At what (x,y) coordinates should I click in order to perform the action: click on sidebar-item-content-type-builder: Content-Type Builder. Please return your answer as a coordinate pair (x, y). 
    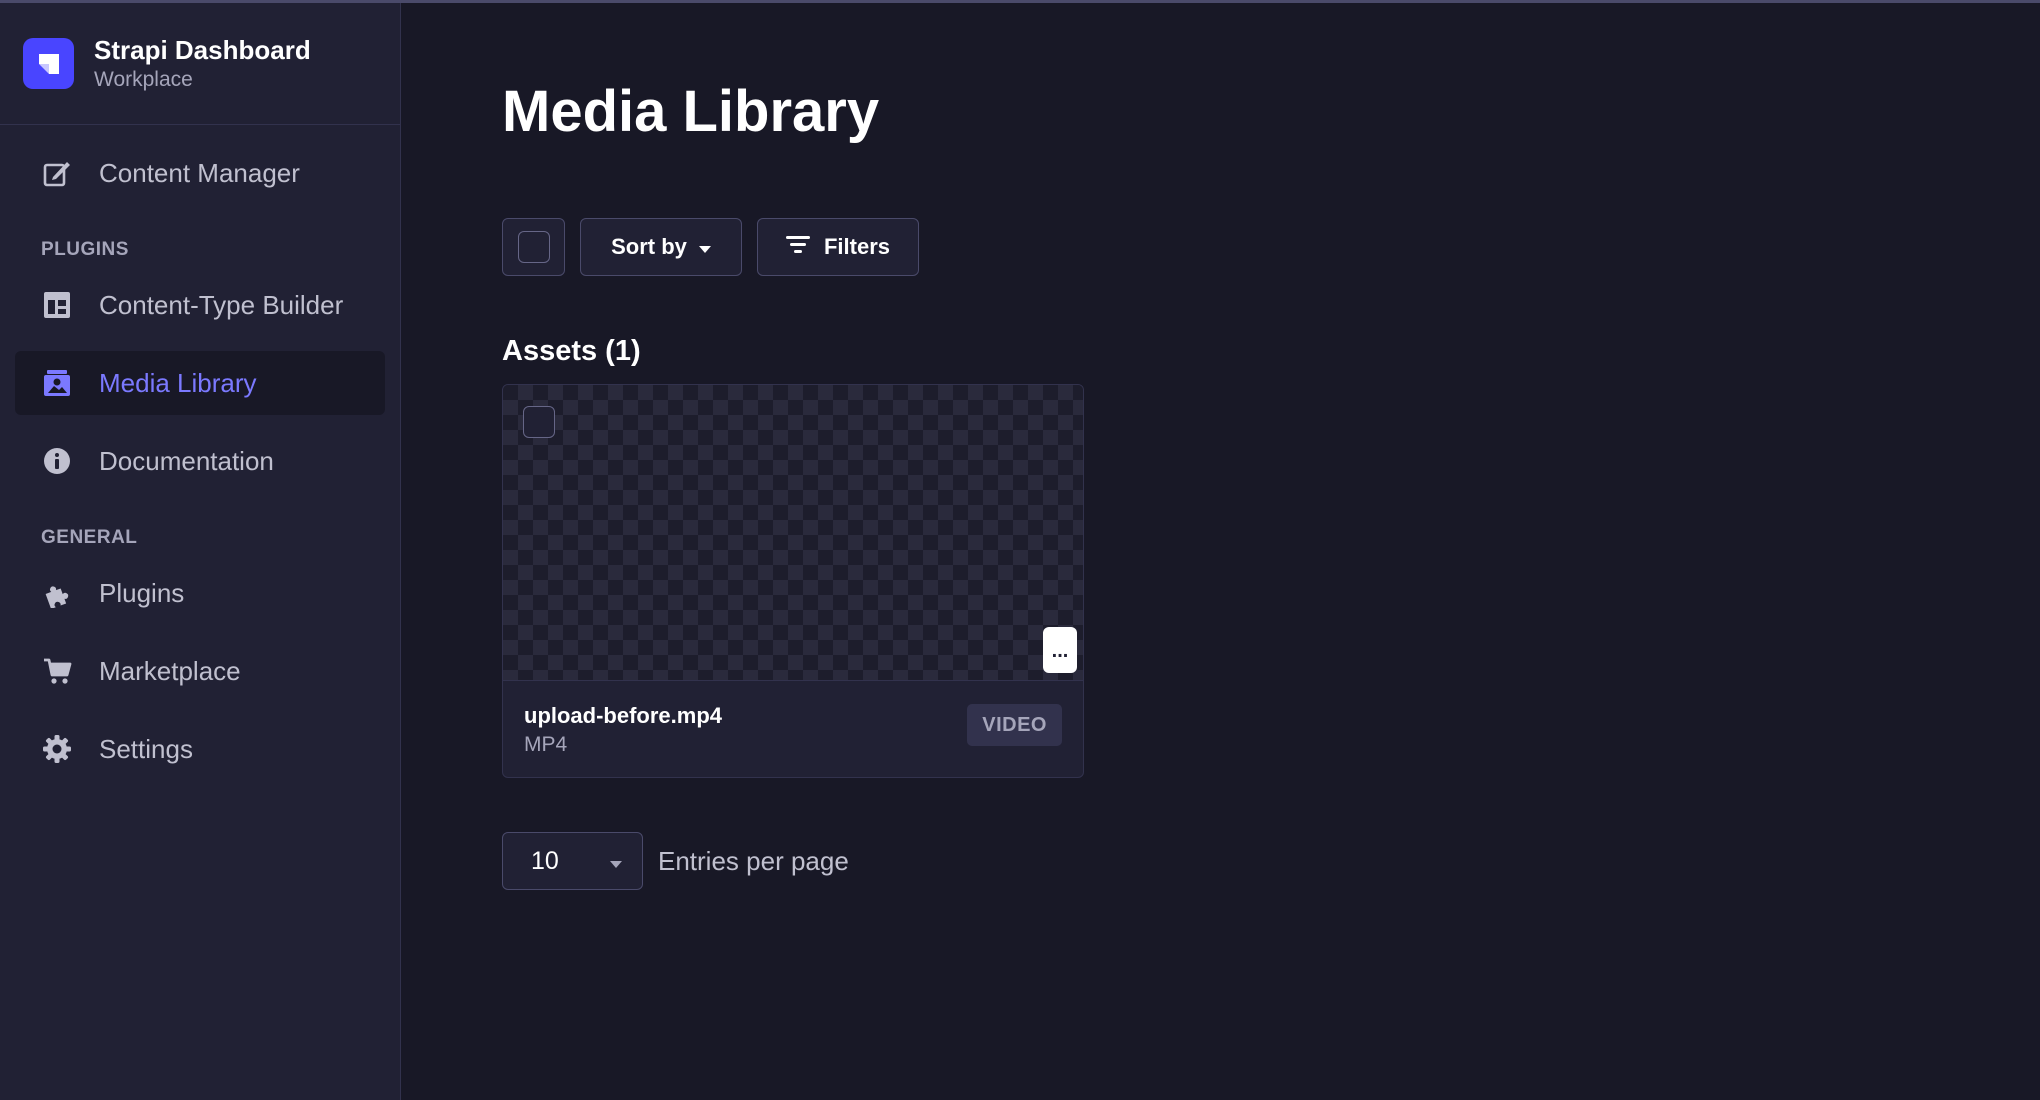
    Looking at the image, I should click on (200, 305).